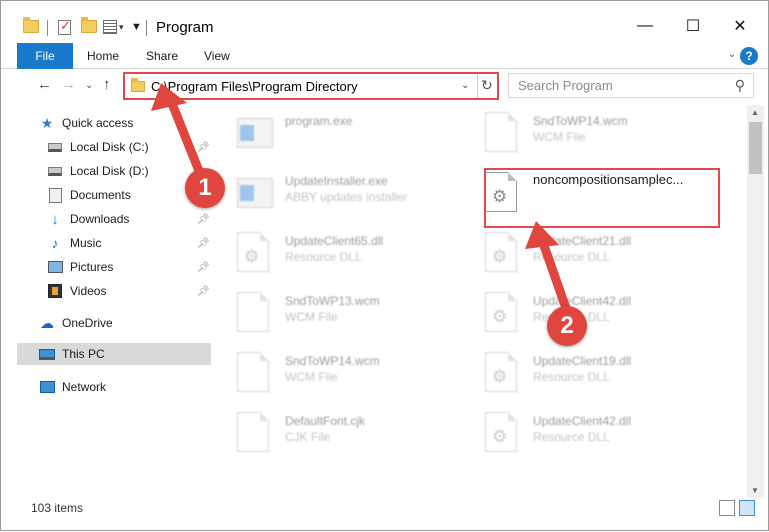 The height and width of the screenshot is (532, 769). What do you see at coordinates (693, 26) in the screenshot?
I see `maximize-button: ☐` at bounding box center [693, 26].